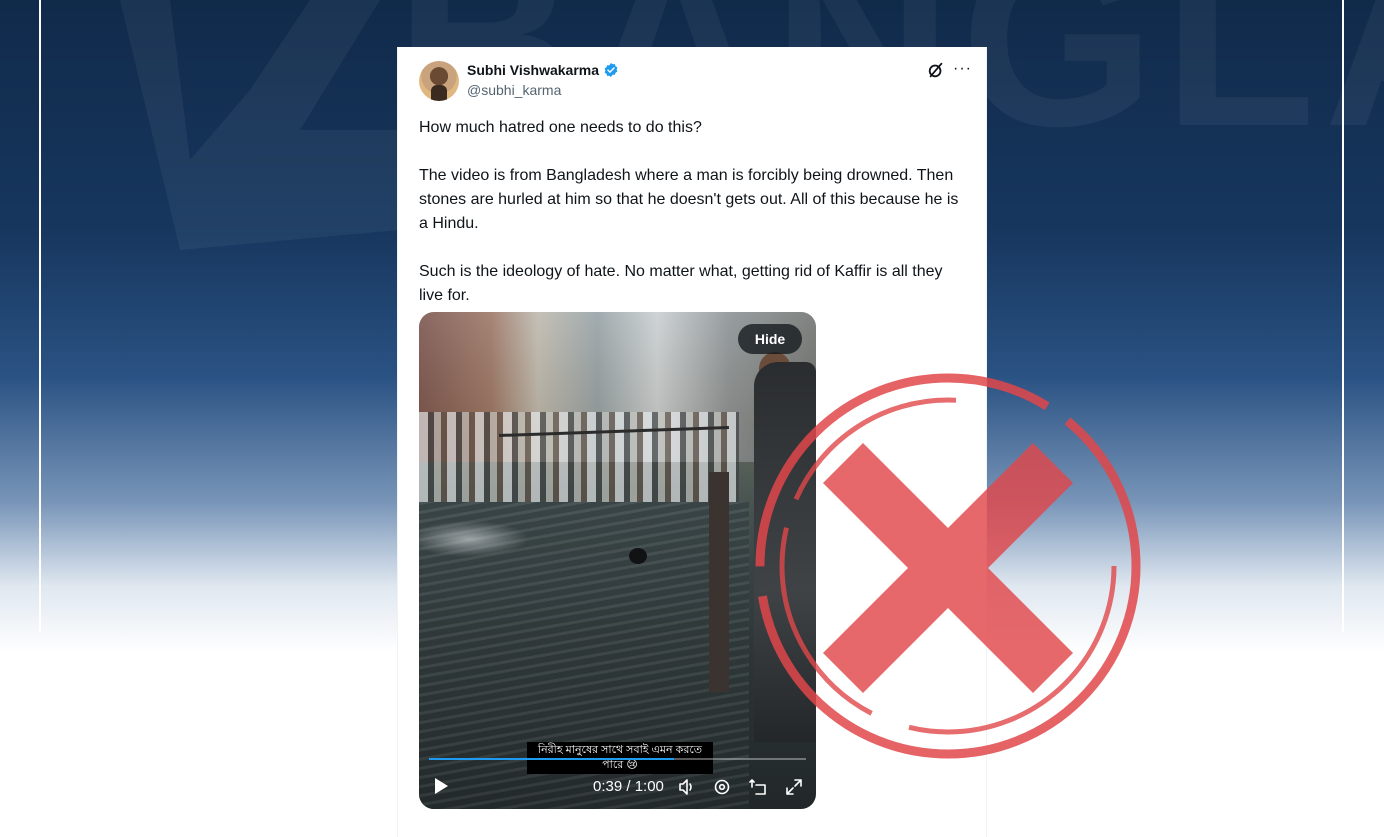 This screenshot has width=1384, height=837. What do you see at coordinates (770, 339) in the screenshot?
I see `hide-button: Hide` at bounding box center [770, 339].